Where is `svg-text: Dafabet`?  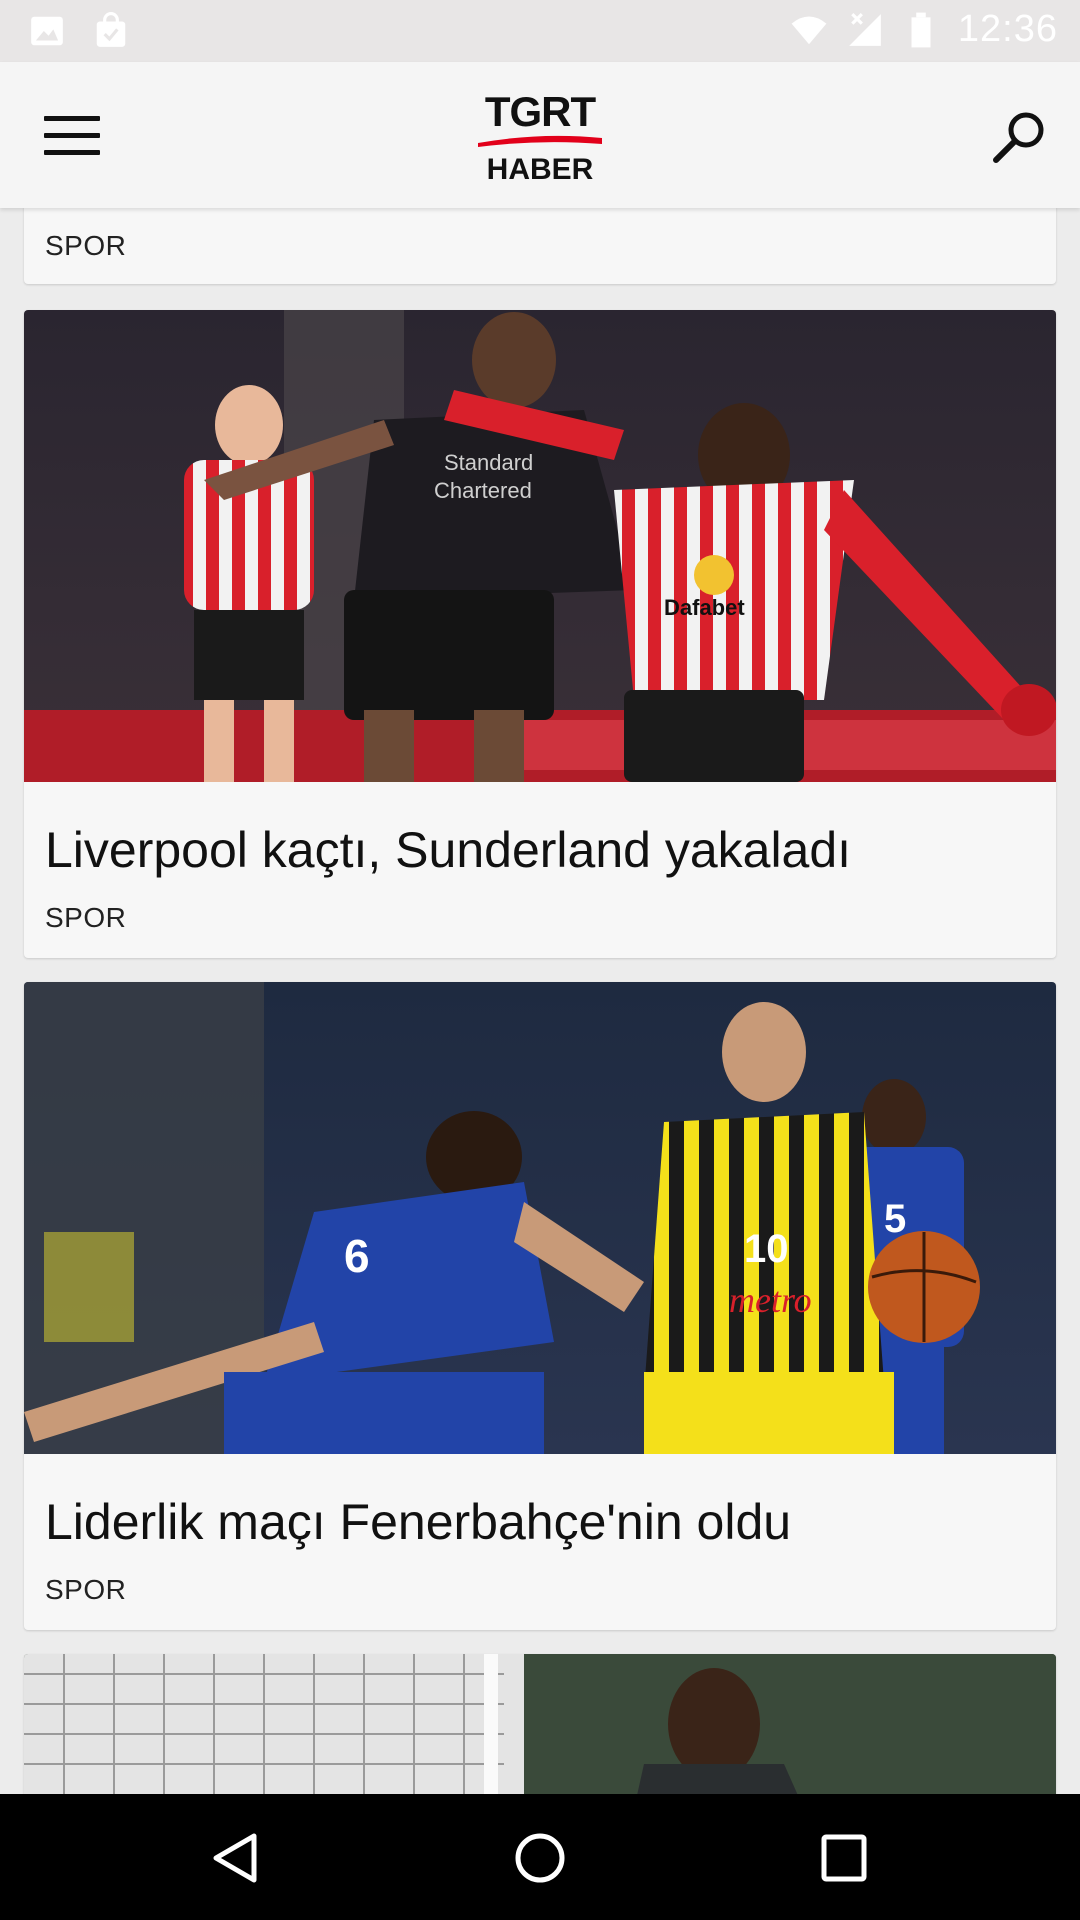 svg-text: Dafabet is located at coordinates (704, 607).